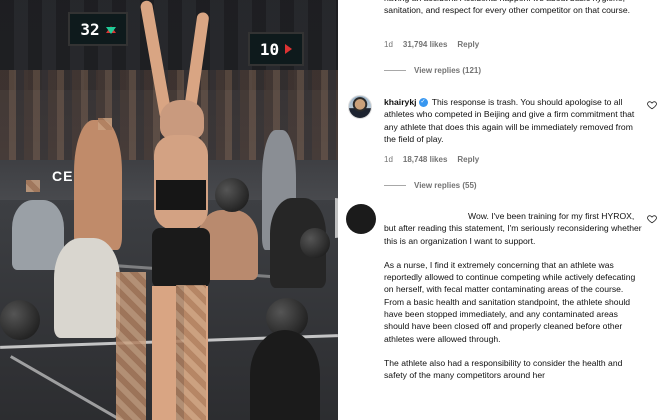  What do you see at coordinates (98, 185) in the screenshot?
I see `athlete-shirtless` at bounding box center [98, 185].